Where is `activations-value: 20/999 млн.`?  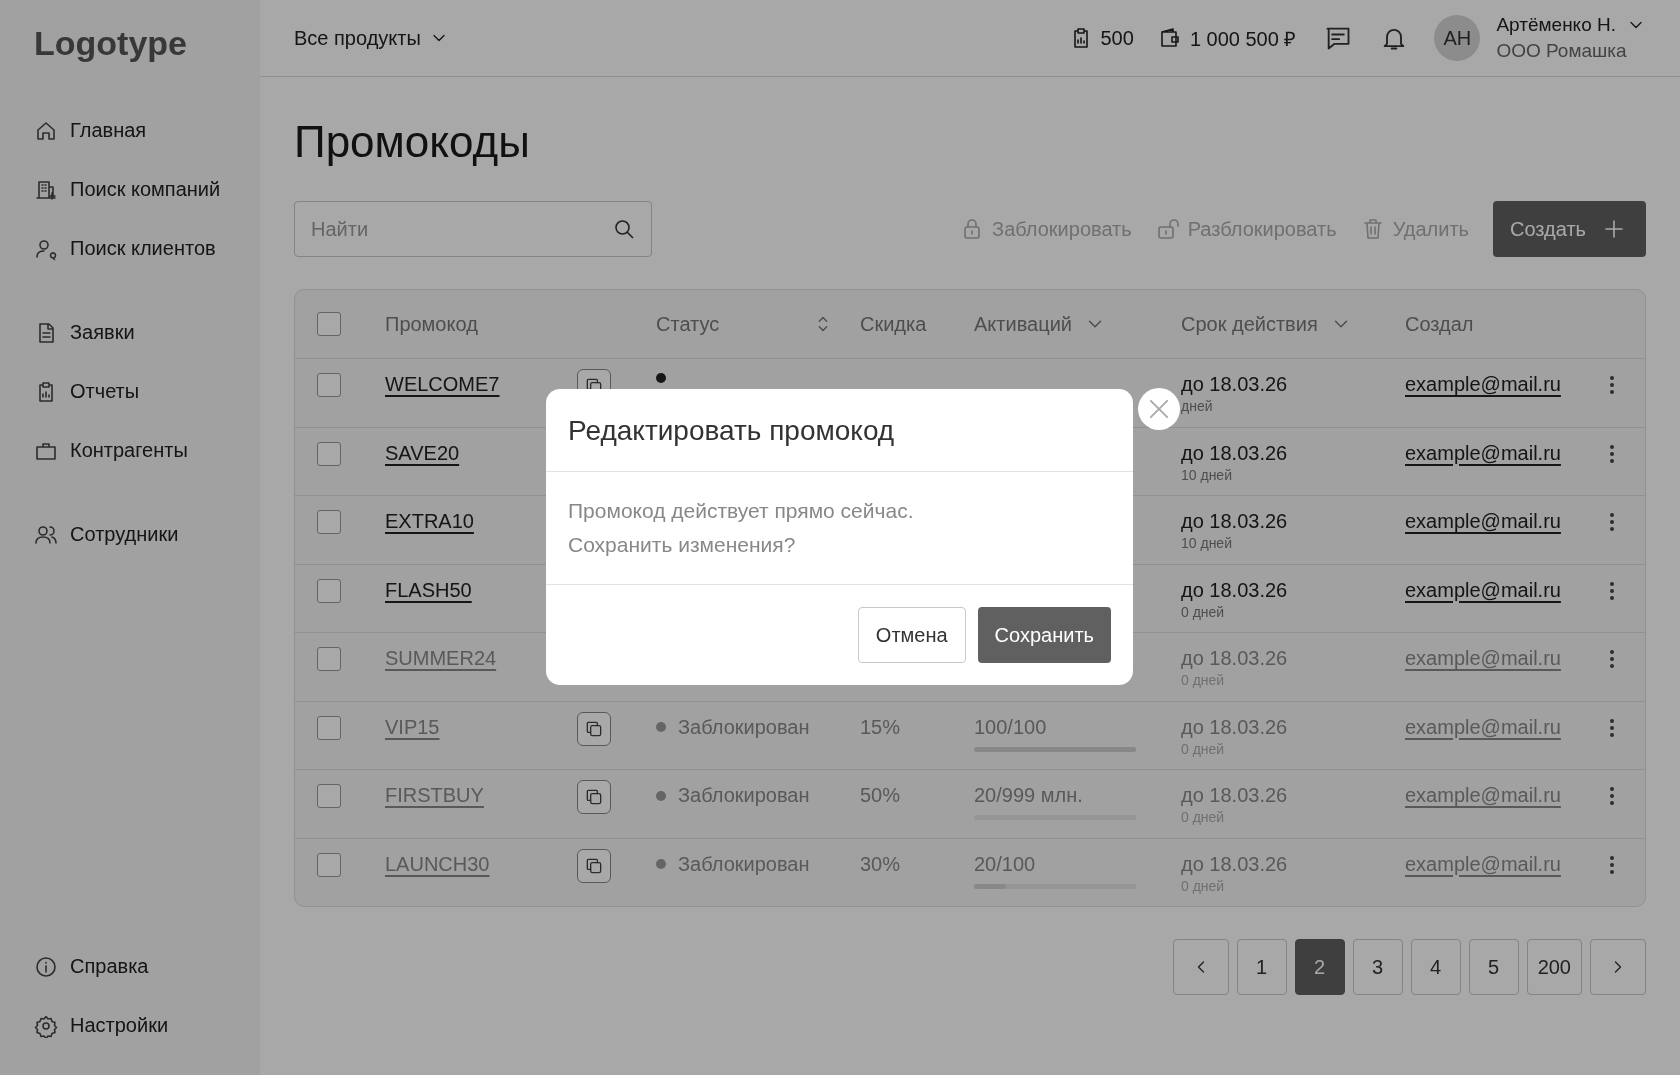 activations-value: 20/999 млн. is located at coordinates (1028, 795).